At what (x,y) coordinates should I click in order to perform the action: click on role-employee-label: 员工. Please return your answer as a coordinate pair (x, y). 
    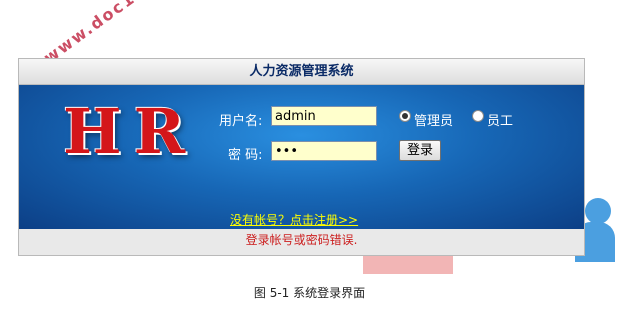
    Looking at the image, I should click on (500, 121).